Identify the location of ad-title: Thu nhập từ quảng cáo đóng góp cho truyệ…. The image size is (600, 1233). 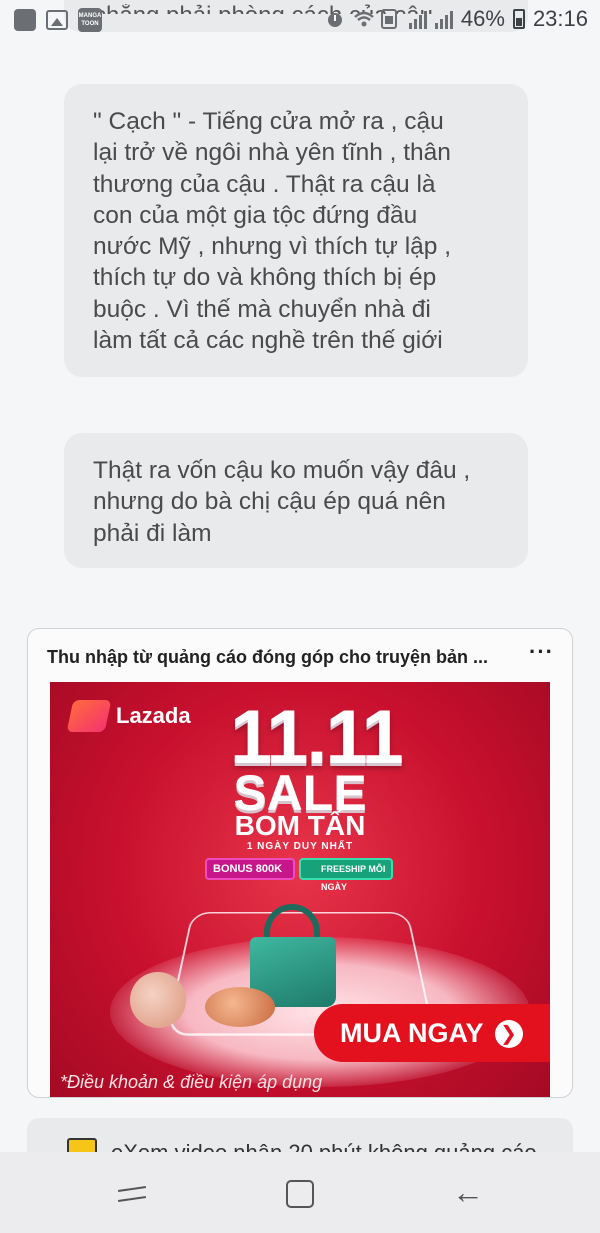
(268, 657).